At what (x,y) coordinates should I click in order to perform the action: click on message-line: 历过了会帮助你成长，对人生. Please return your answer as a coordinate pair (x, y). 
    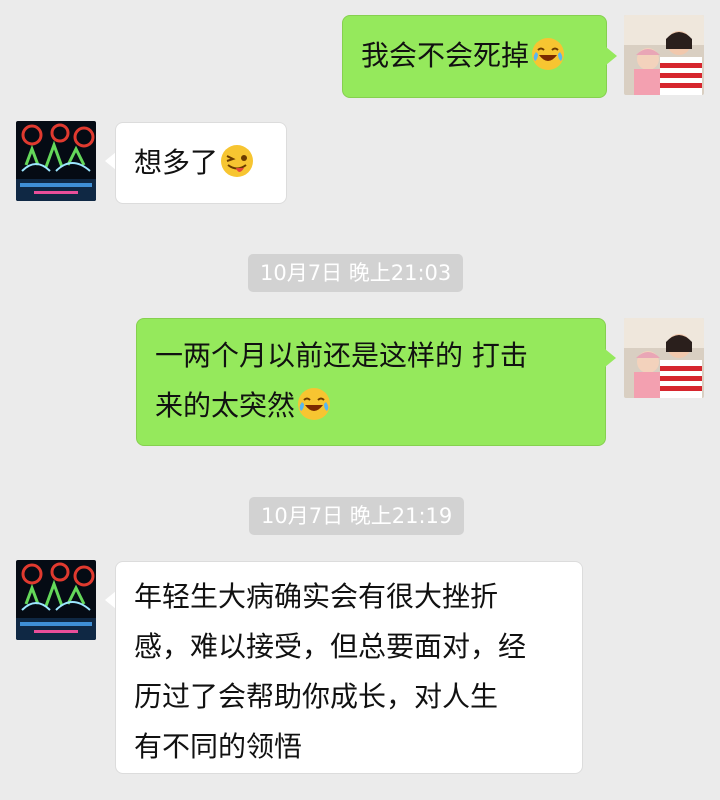
    Looking at the image, I should click on (316, 696).